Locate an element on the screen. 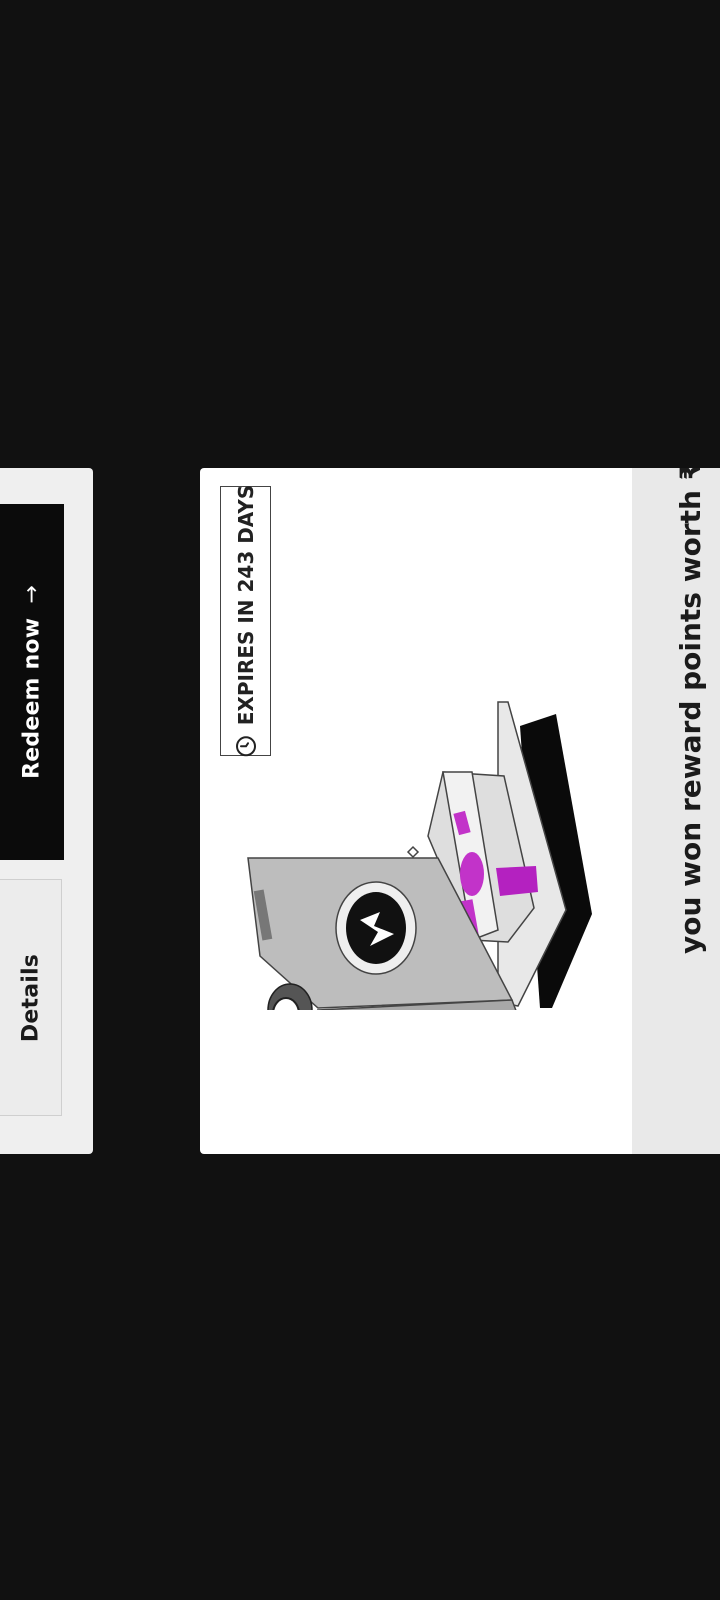 This screenshot has width=720, height=1600. details-button: Details is located at coordinates (31, 997).